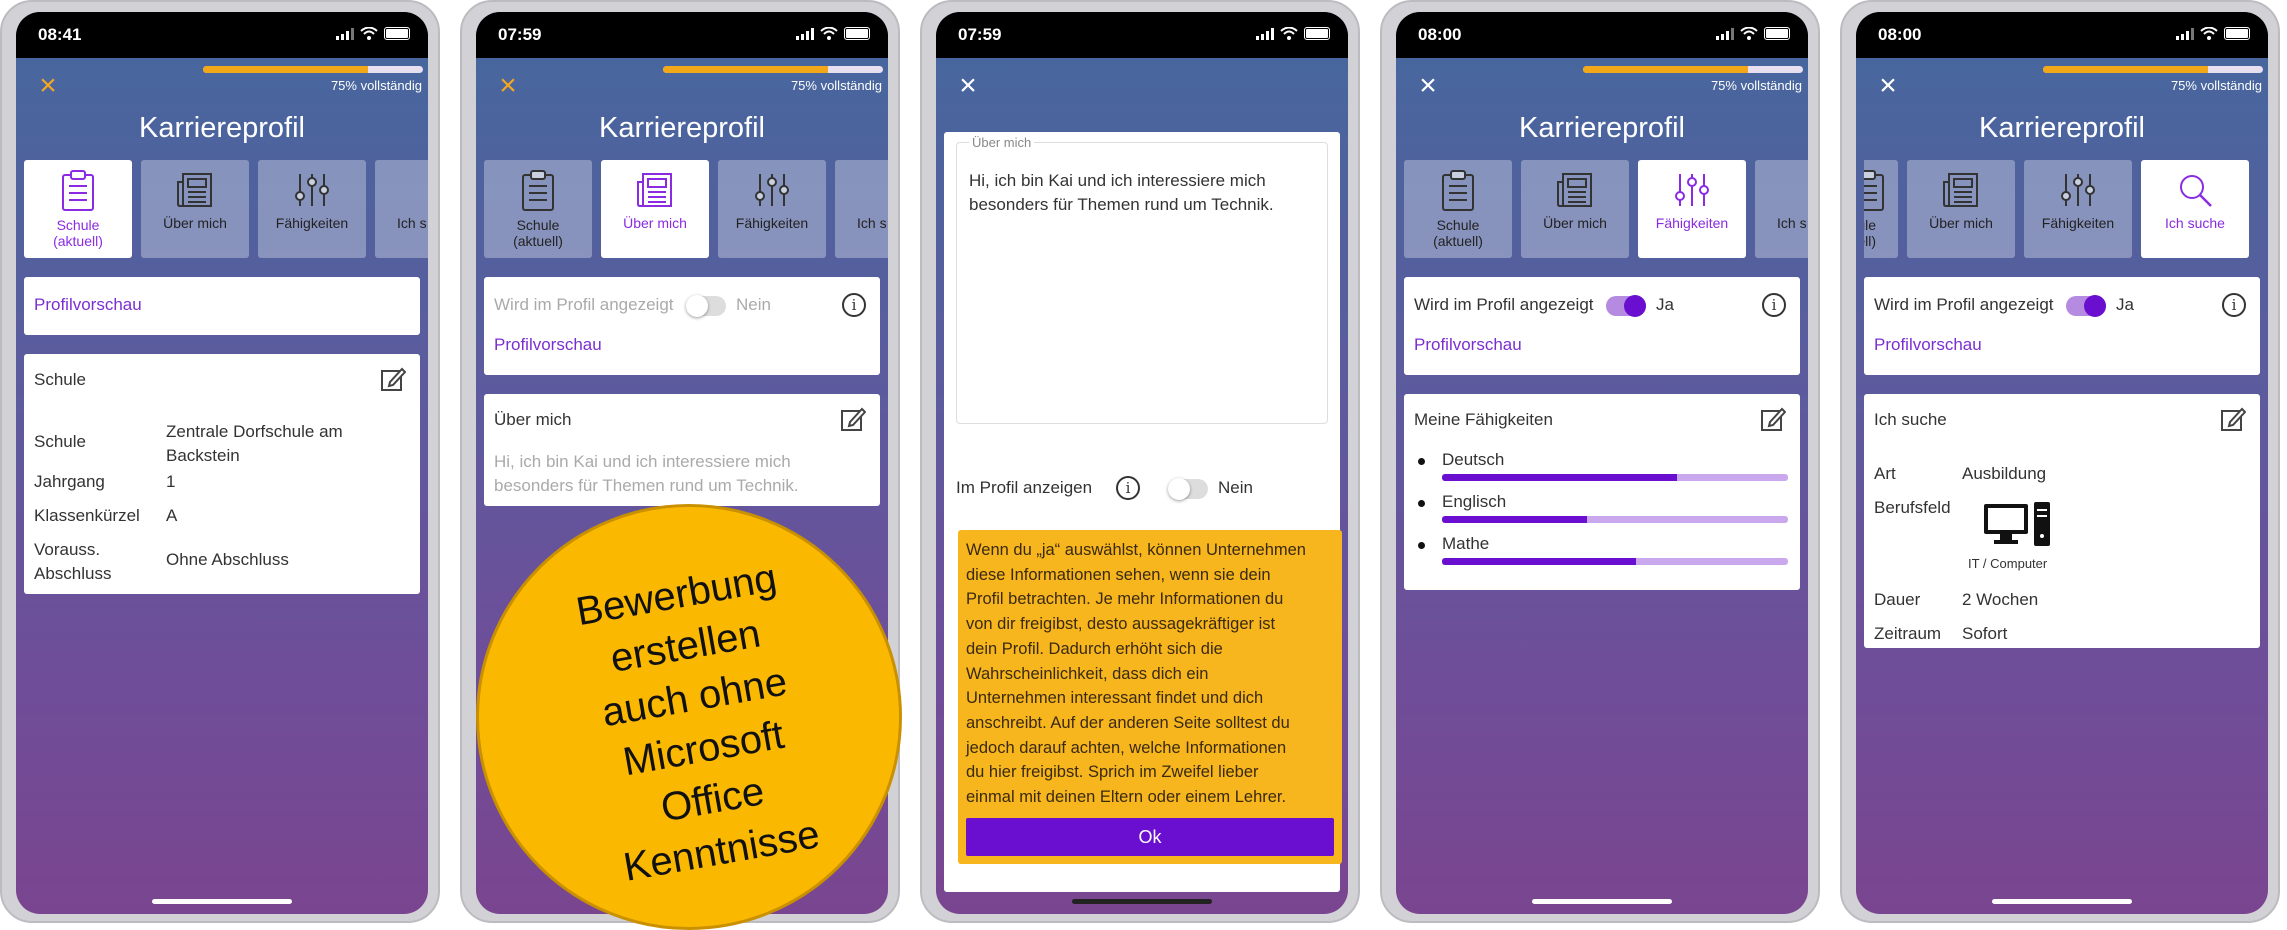  I want to click on row-value: A, so click(172, 515).